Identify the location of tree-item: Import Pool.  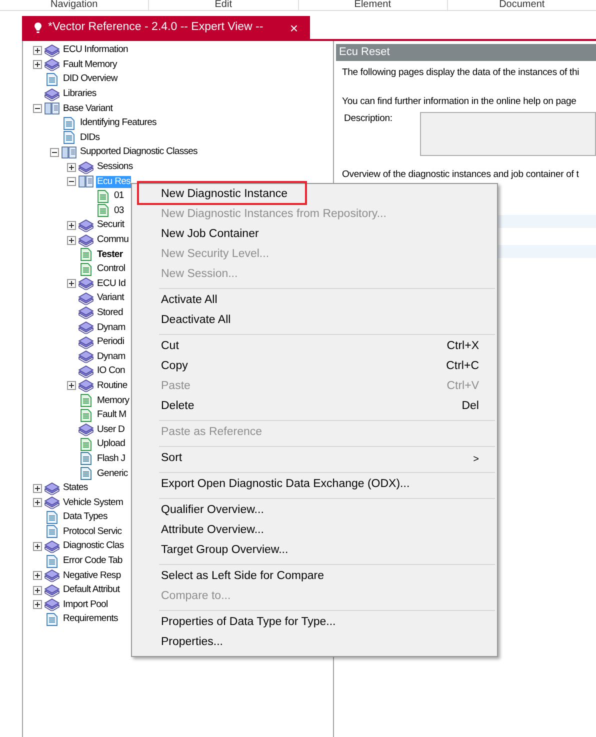
(85, 604).